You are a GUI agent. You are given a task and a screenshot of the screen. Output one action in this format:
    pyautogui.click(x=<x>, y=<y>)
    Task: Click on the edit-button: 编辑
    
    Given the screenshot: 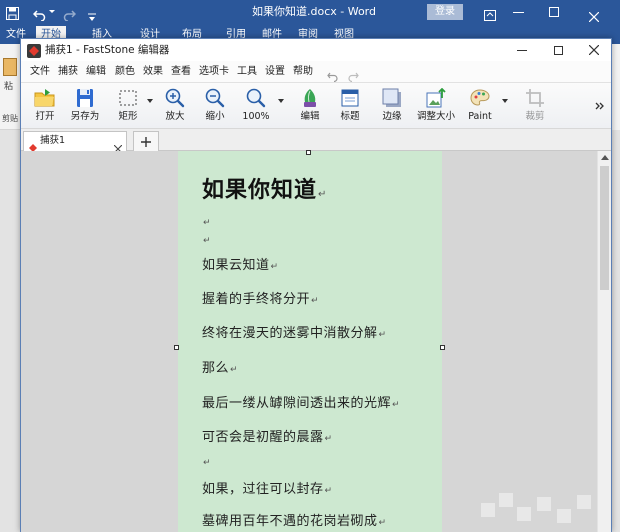 What is the action you would take?
    pyautogui.click(x=310, y=106)
    